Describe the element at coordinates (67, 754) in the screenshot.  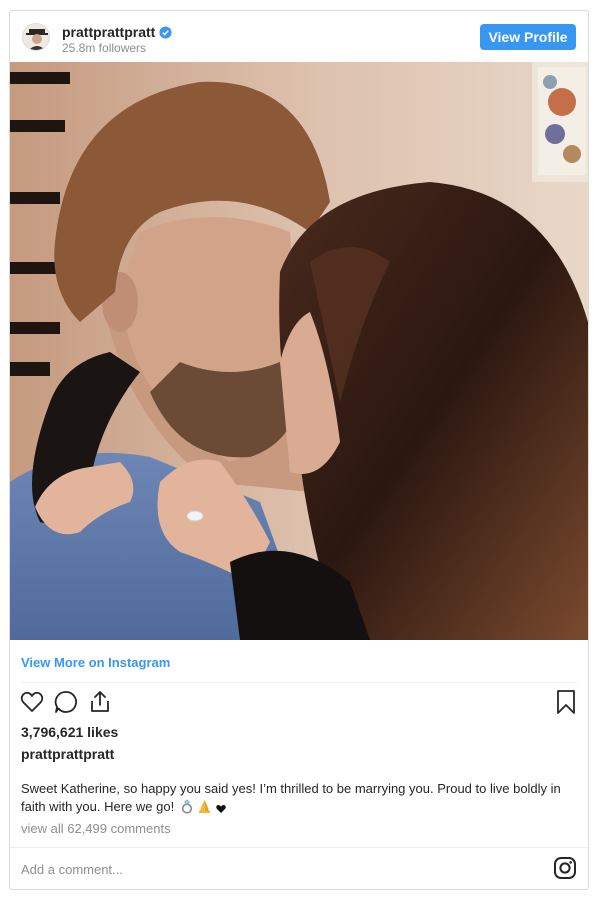
I see `caption-username: prattprattpratt` at that location.